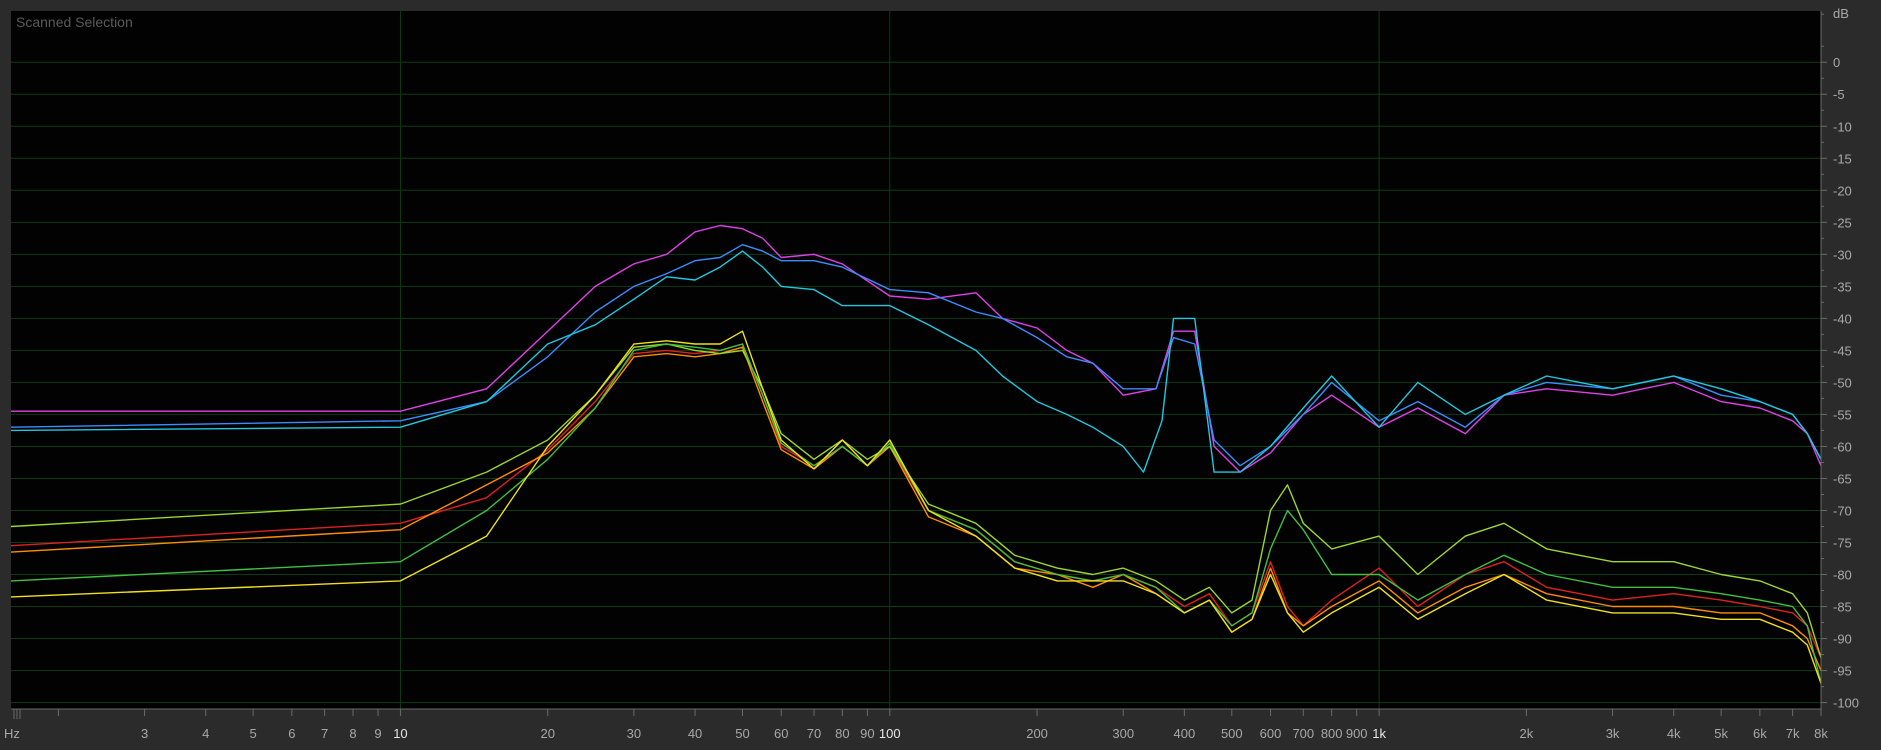 Image resolution: width=1881 pixels, height=750 pixels. Describe the element at coordinates (1842, 575) in the screenshot. I see `y-tick-label: -80` at that location.